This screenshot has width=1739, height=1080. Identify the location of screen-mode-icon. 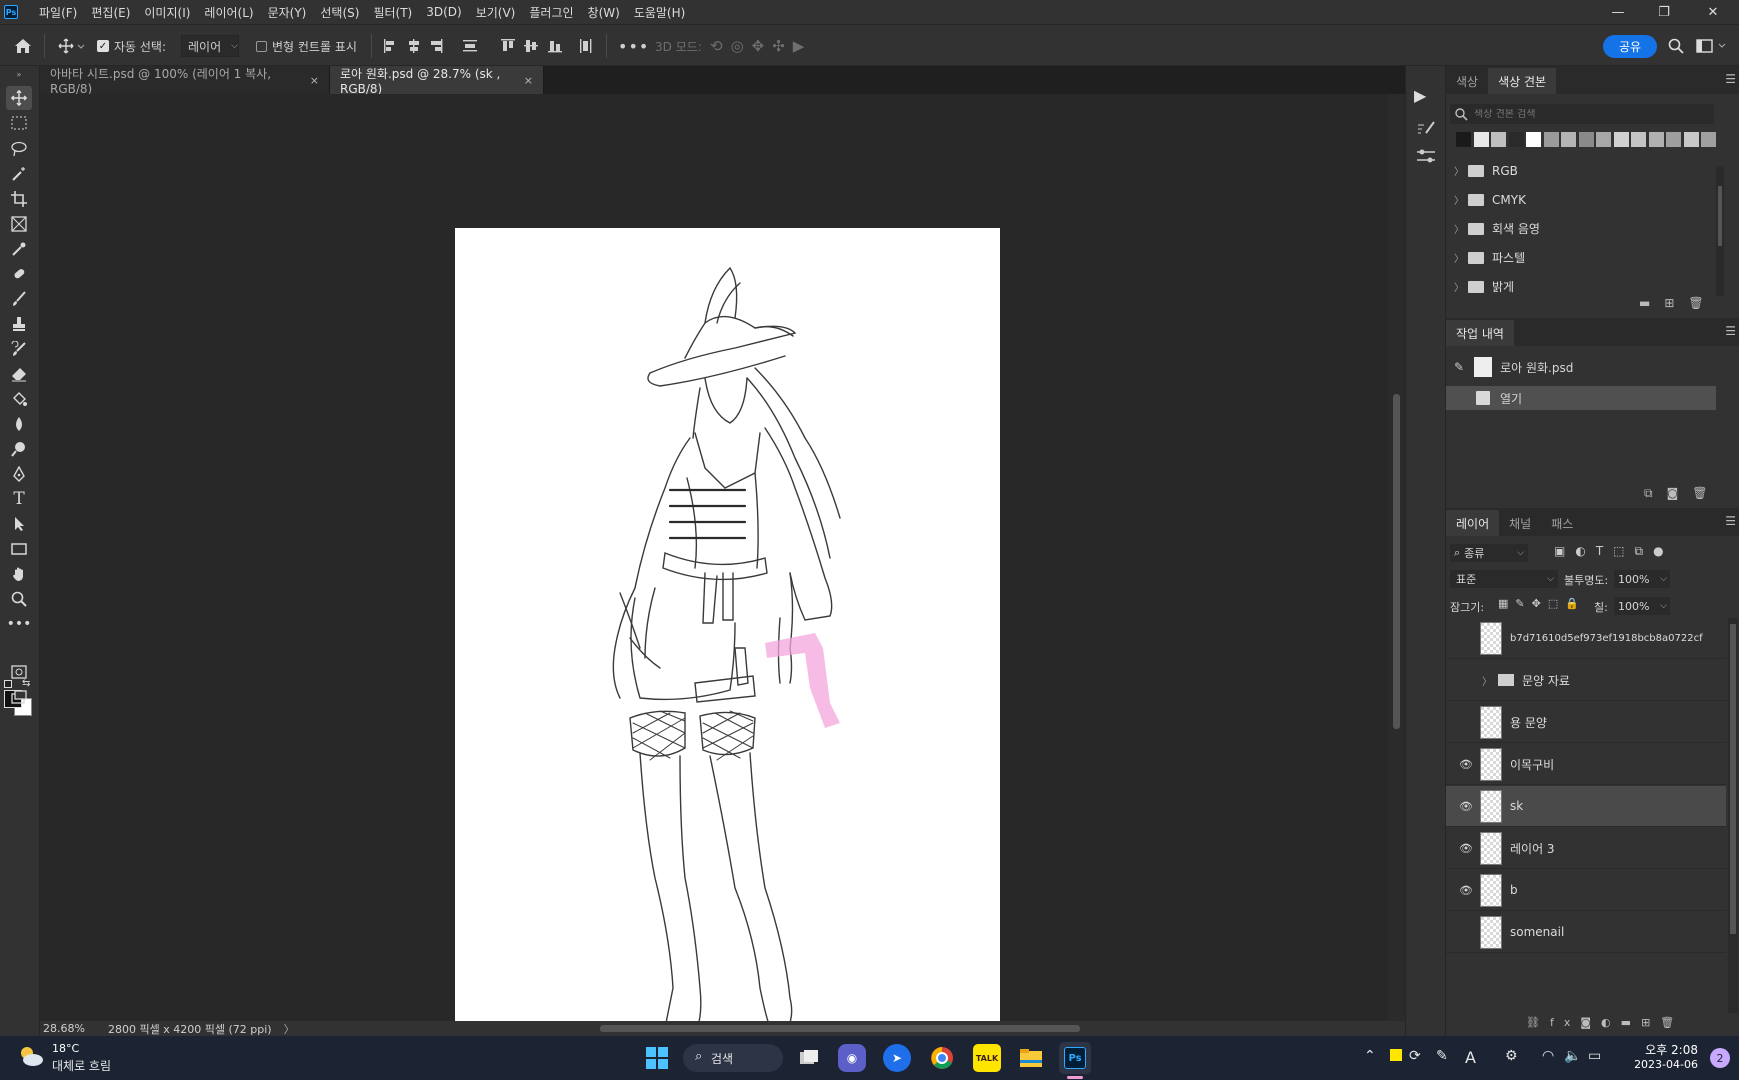
(19, 697).